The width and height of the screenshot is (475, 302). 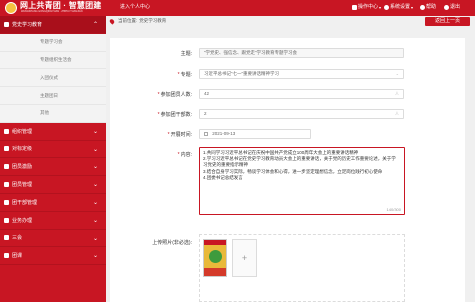 What do you see at coordinates (223, 177) in the screenshot?
I see `content-line: 4.团委书记总结发言` at bounding box center [223, 177].